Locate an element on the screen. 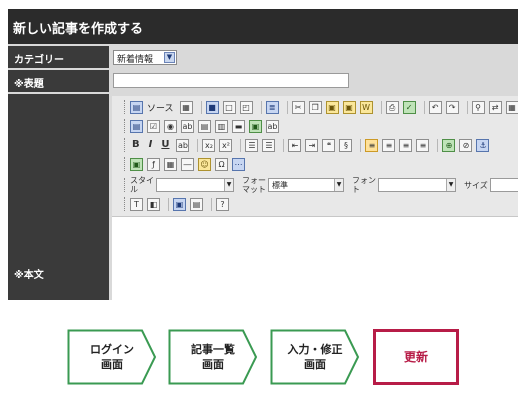  indent-icon: ⇥ is located at coordinates (312, 145).